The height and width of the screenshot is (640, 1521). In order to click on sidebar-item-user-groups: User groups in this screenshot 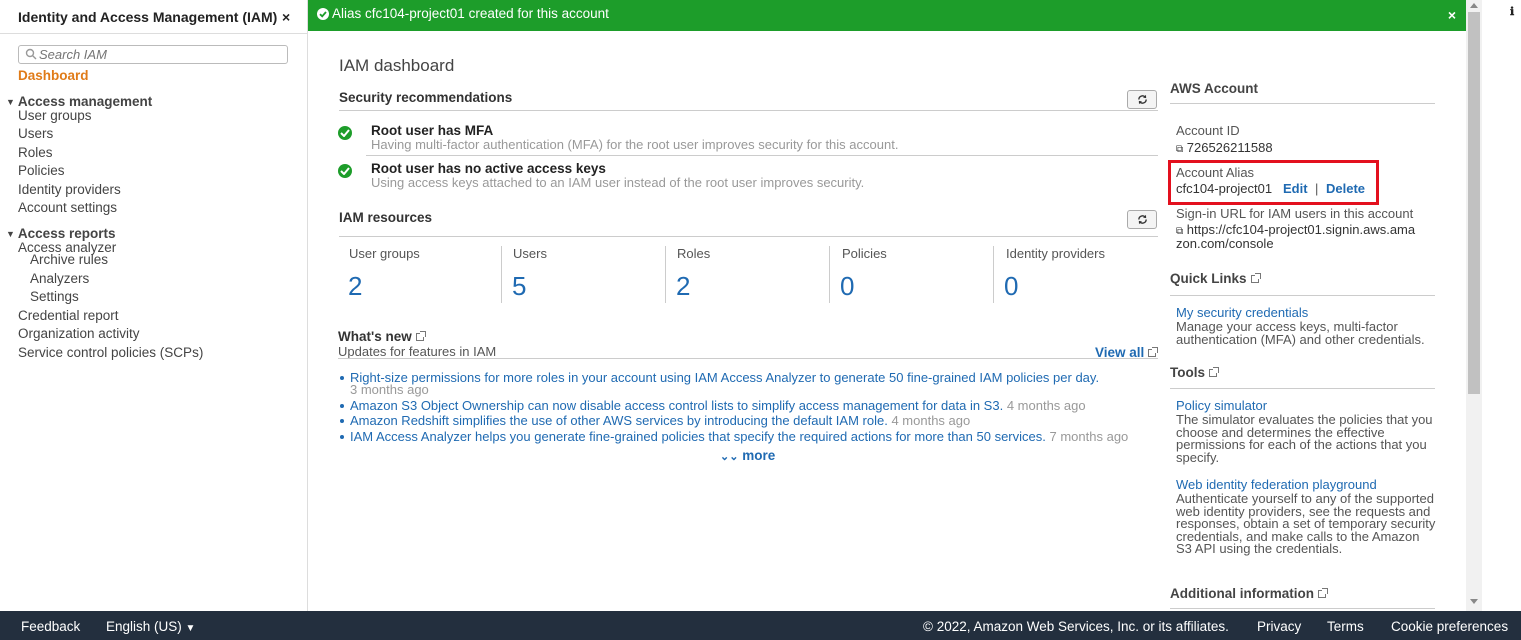, I will do `click(55, 115)`.